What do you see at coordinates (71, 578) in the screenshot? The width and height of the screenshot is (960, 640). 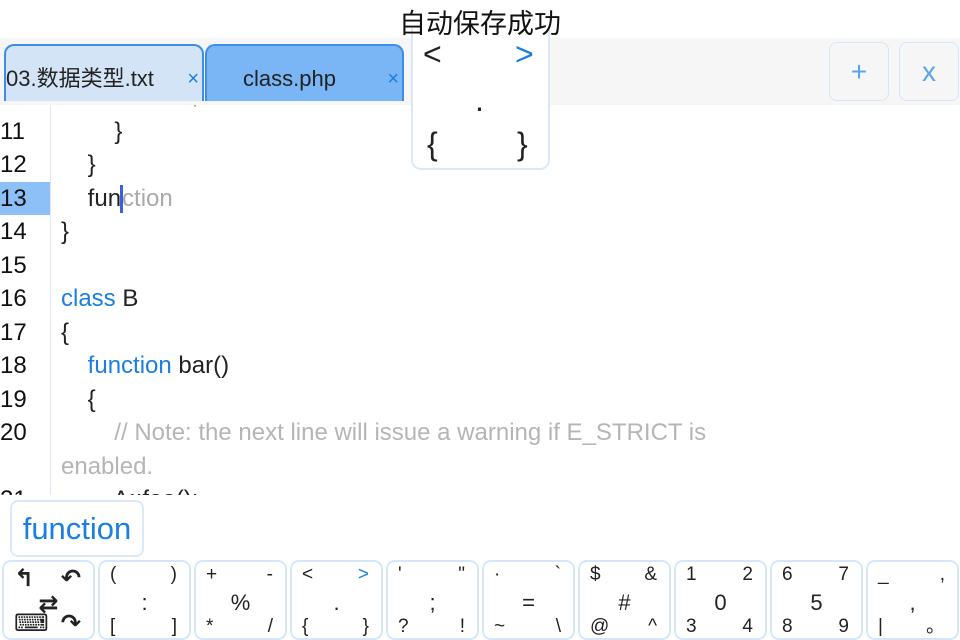 I see `key-symbol: ↶` at bounding box center [71, 578].